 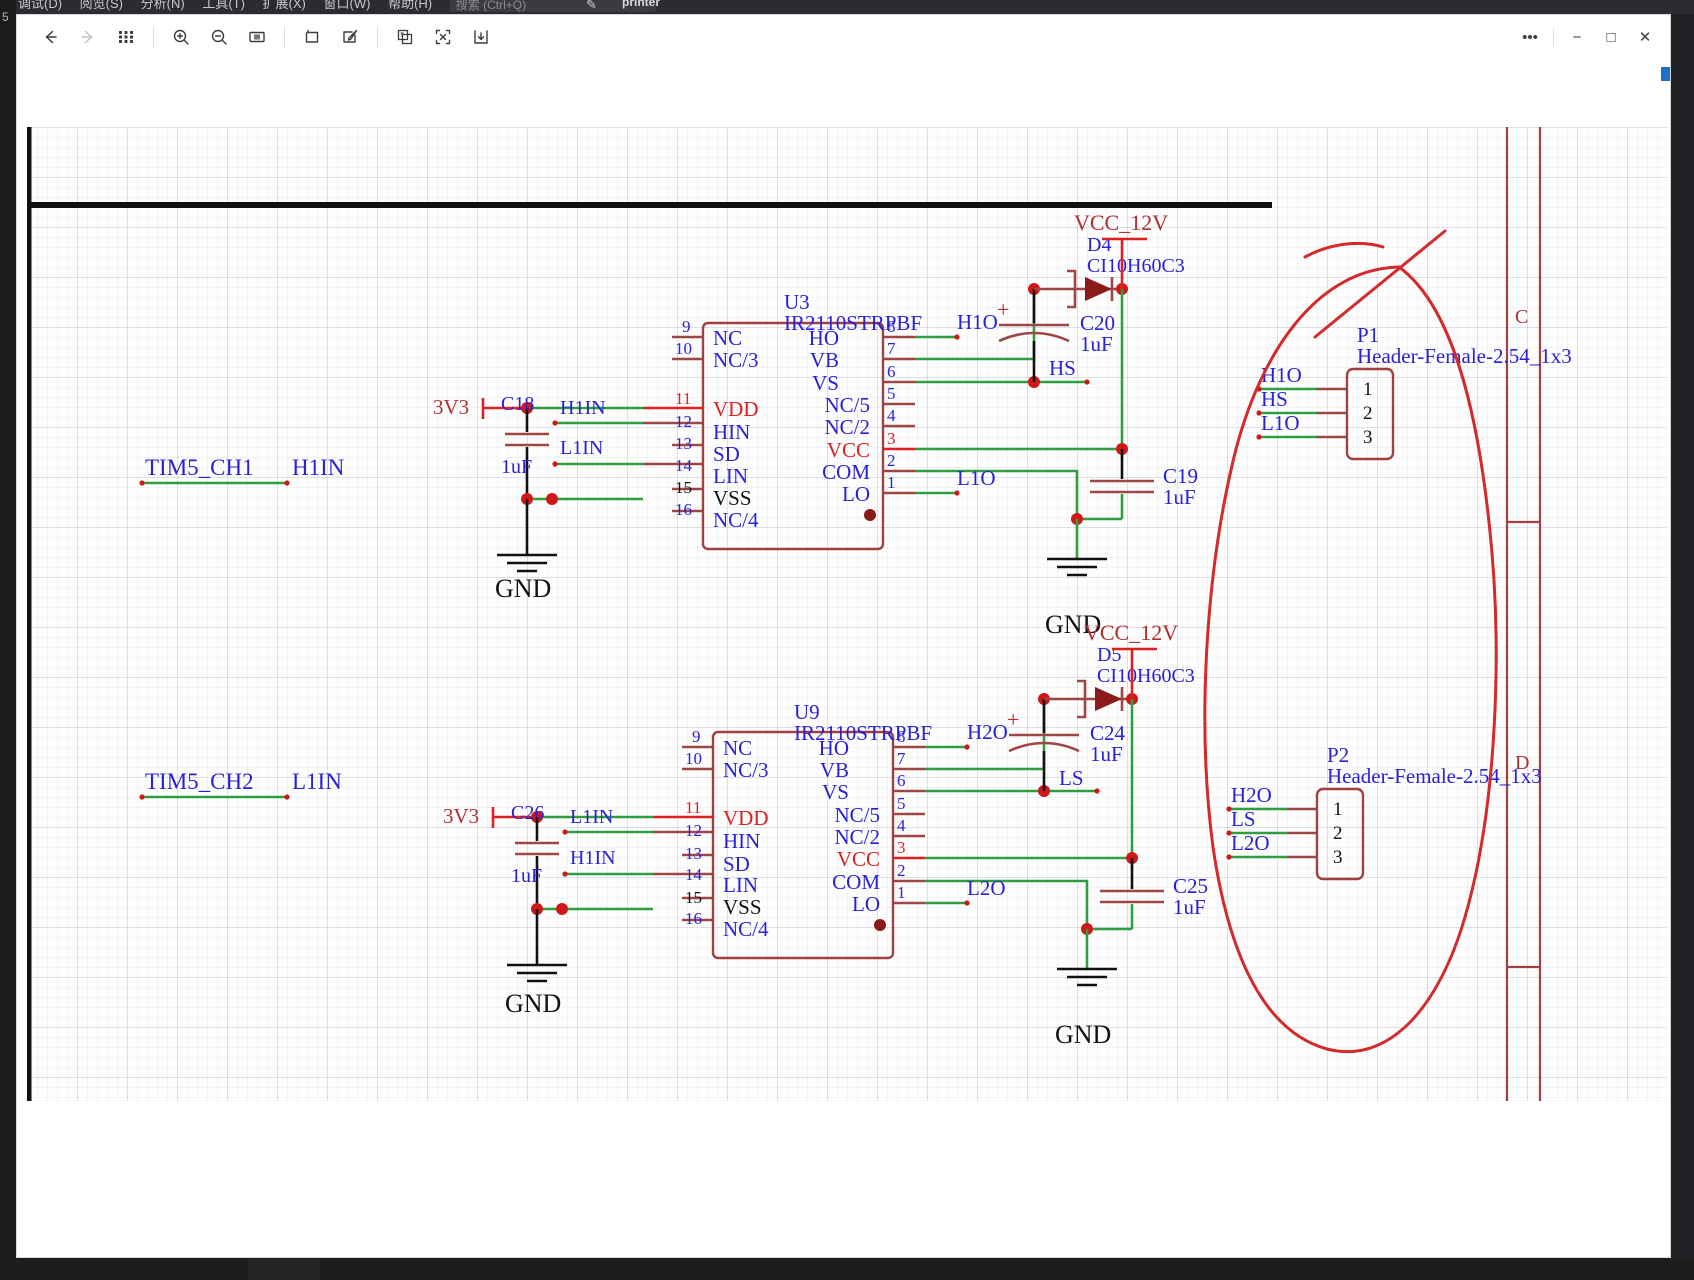 I want to click on svg-text: SD, so click(x=726, y=454).